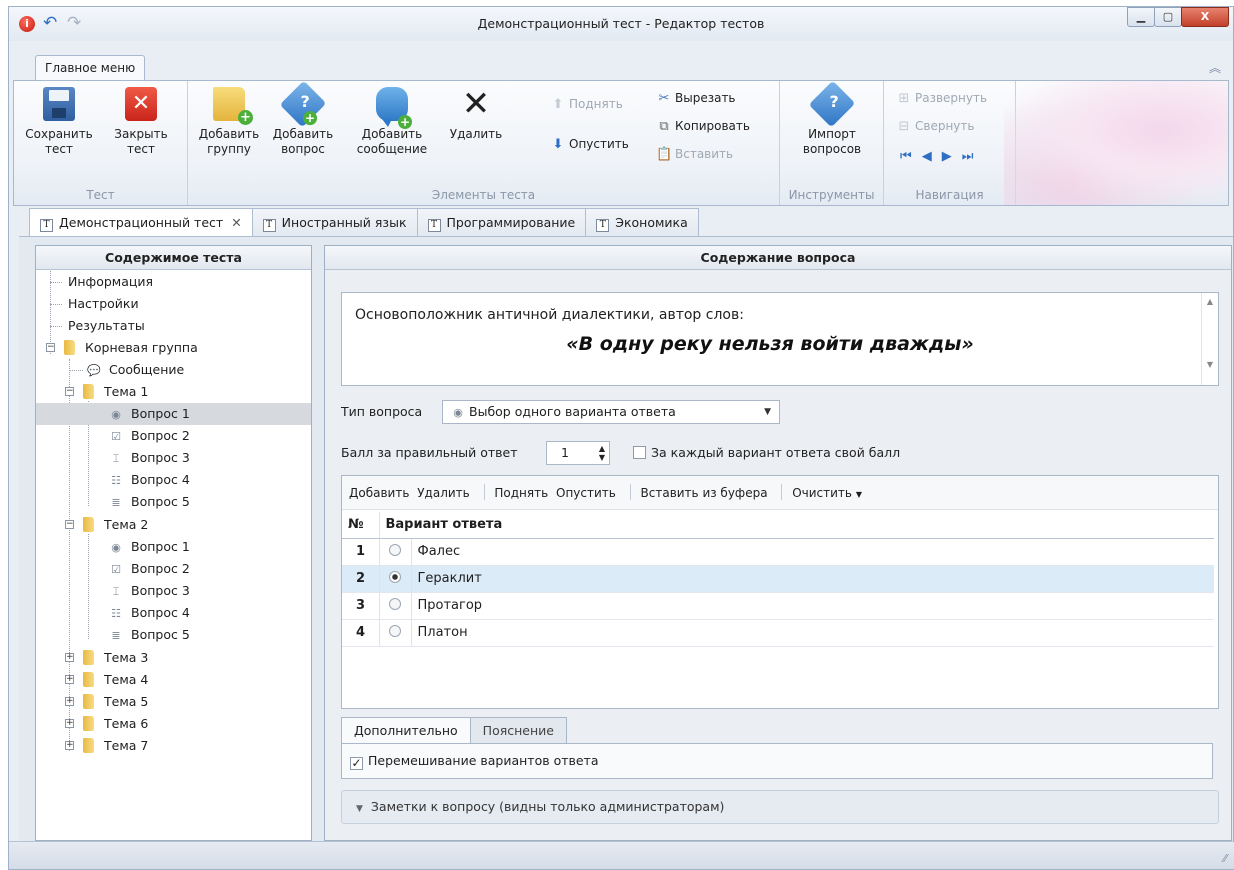 This screenshot has width=1234, height=870. I want to click on tab-programming: T Программирование, so click(501, 222).